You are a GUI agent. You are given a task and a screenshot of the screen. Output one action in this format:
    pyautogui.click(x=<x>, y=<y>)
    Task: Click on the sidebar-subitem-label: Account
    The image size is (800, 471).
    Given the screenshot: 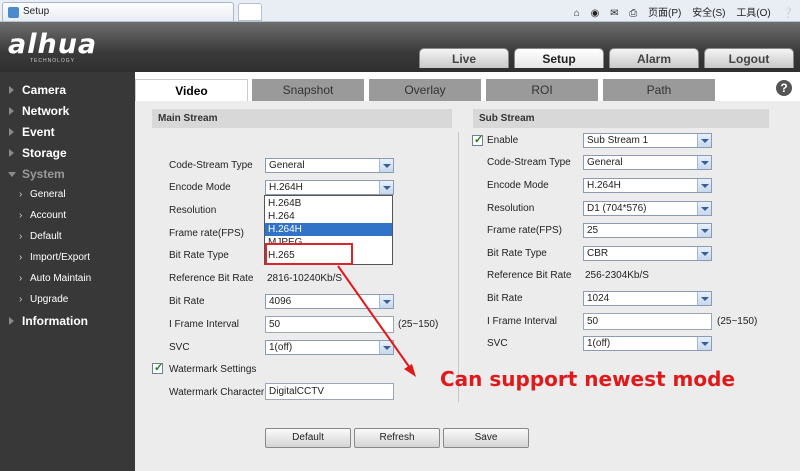 What is the action you would take?
    pyautogui.click(x=48, y=215)
    